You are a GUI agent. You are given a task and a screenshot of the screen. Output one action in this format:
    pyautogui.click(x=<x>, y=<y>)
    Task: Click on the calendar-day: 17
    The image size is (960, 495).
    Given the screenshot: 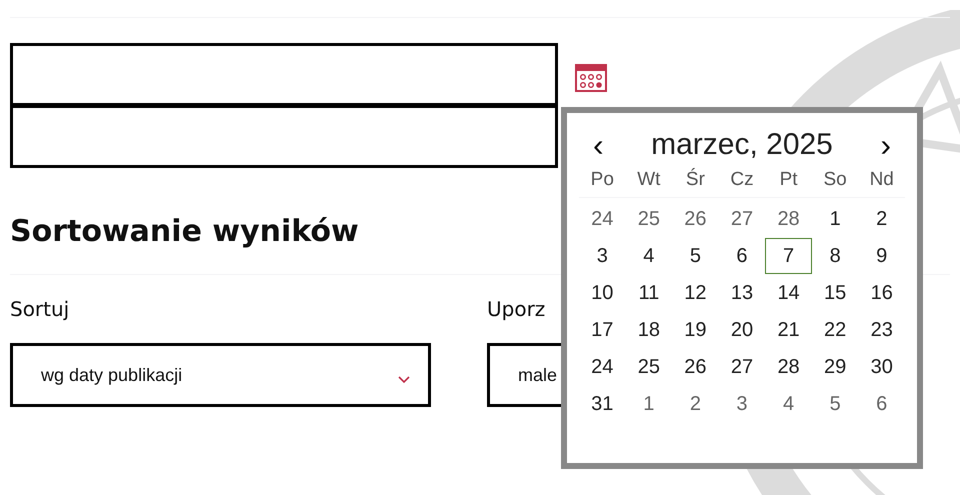 What is the action you would take?
    pyautogui.click(x=602, y=330)
    